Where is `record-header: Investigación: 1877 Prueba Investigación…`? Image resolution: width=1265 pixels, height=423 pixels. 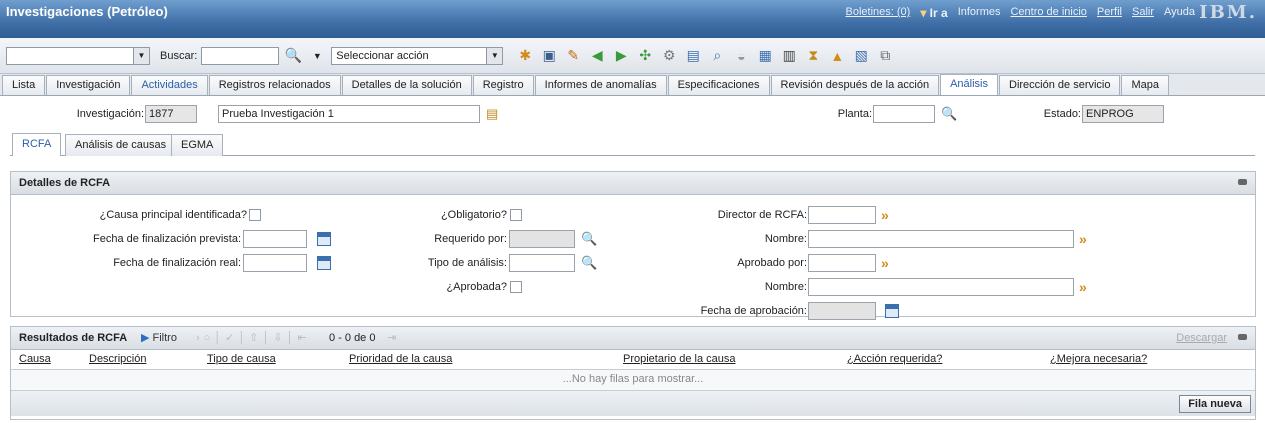 record-header: Investigación: 1877 Prueba Investigación… is located at coordinates (632, 114).